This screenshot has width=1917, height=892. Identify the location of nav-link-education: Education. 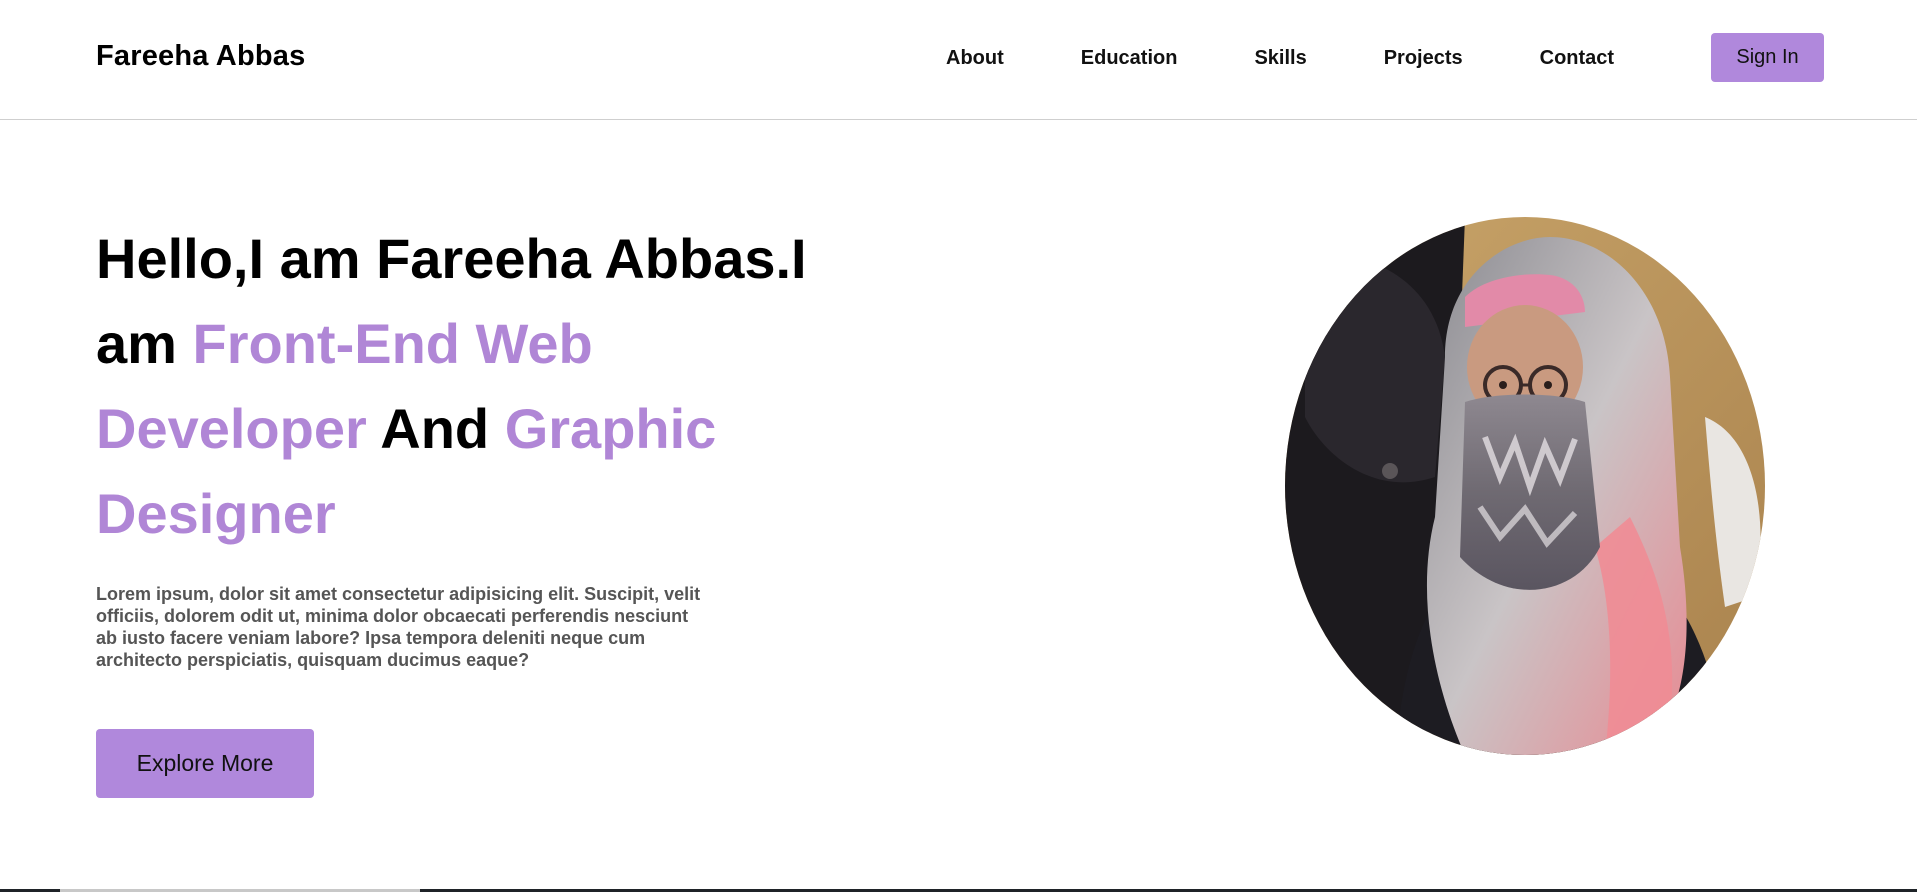
(1129, 58).